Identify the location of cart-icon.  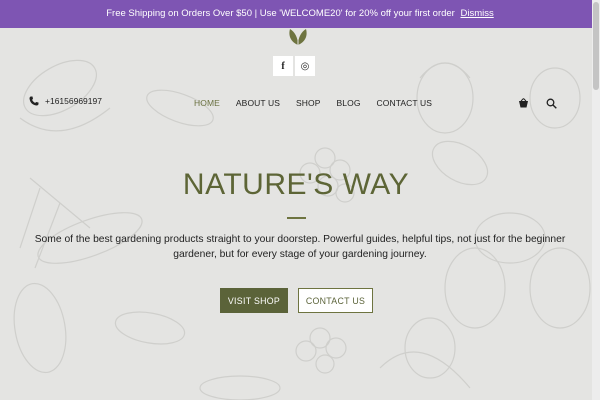
(523, 103).